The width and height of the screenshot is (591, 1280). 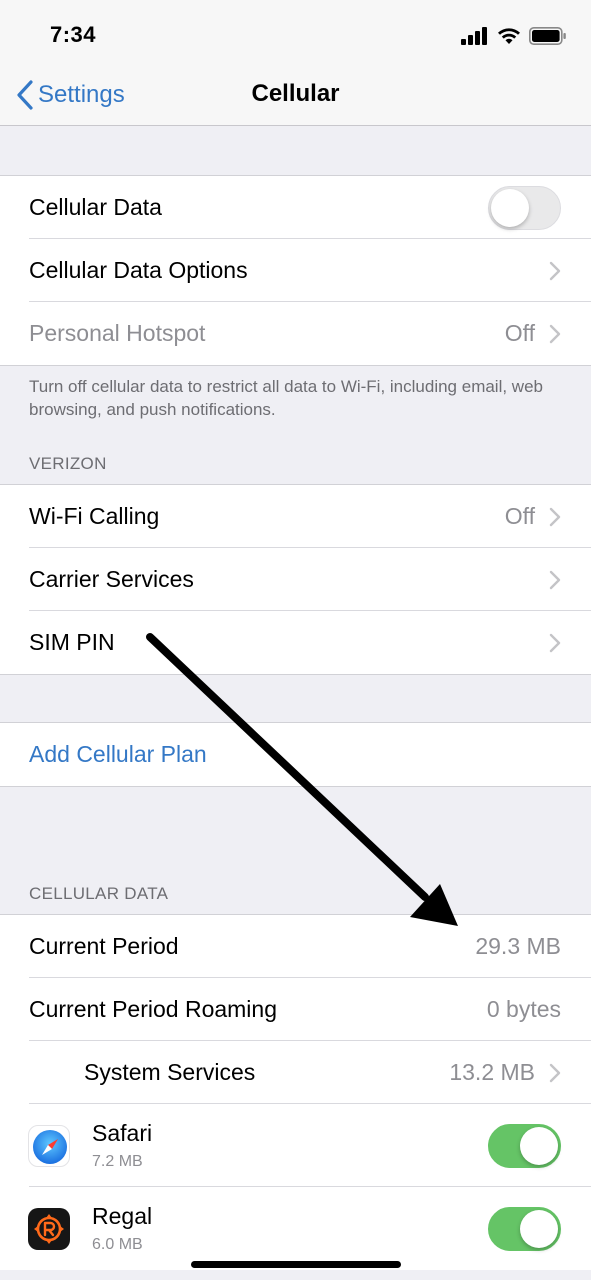 What do you see at coordinates (99, 893) in the screenshot?
I see `cellular-data-usage-header: CELLULAR DATA` at bounding box center [99, 893].